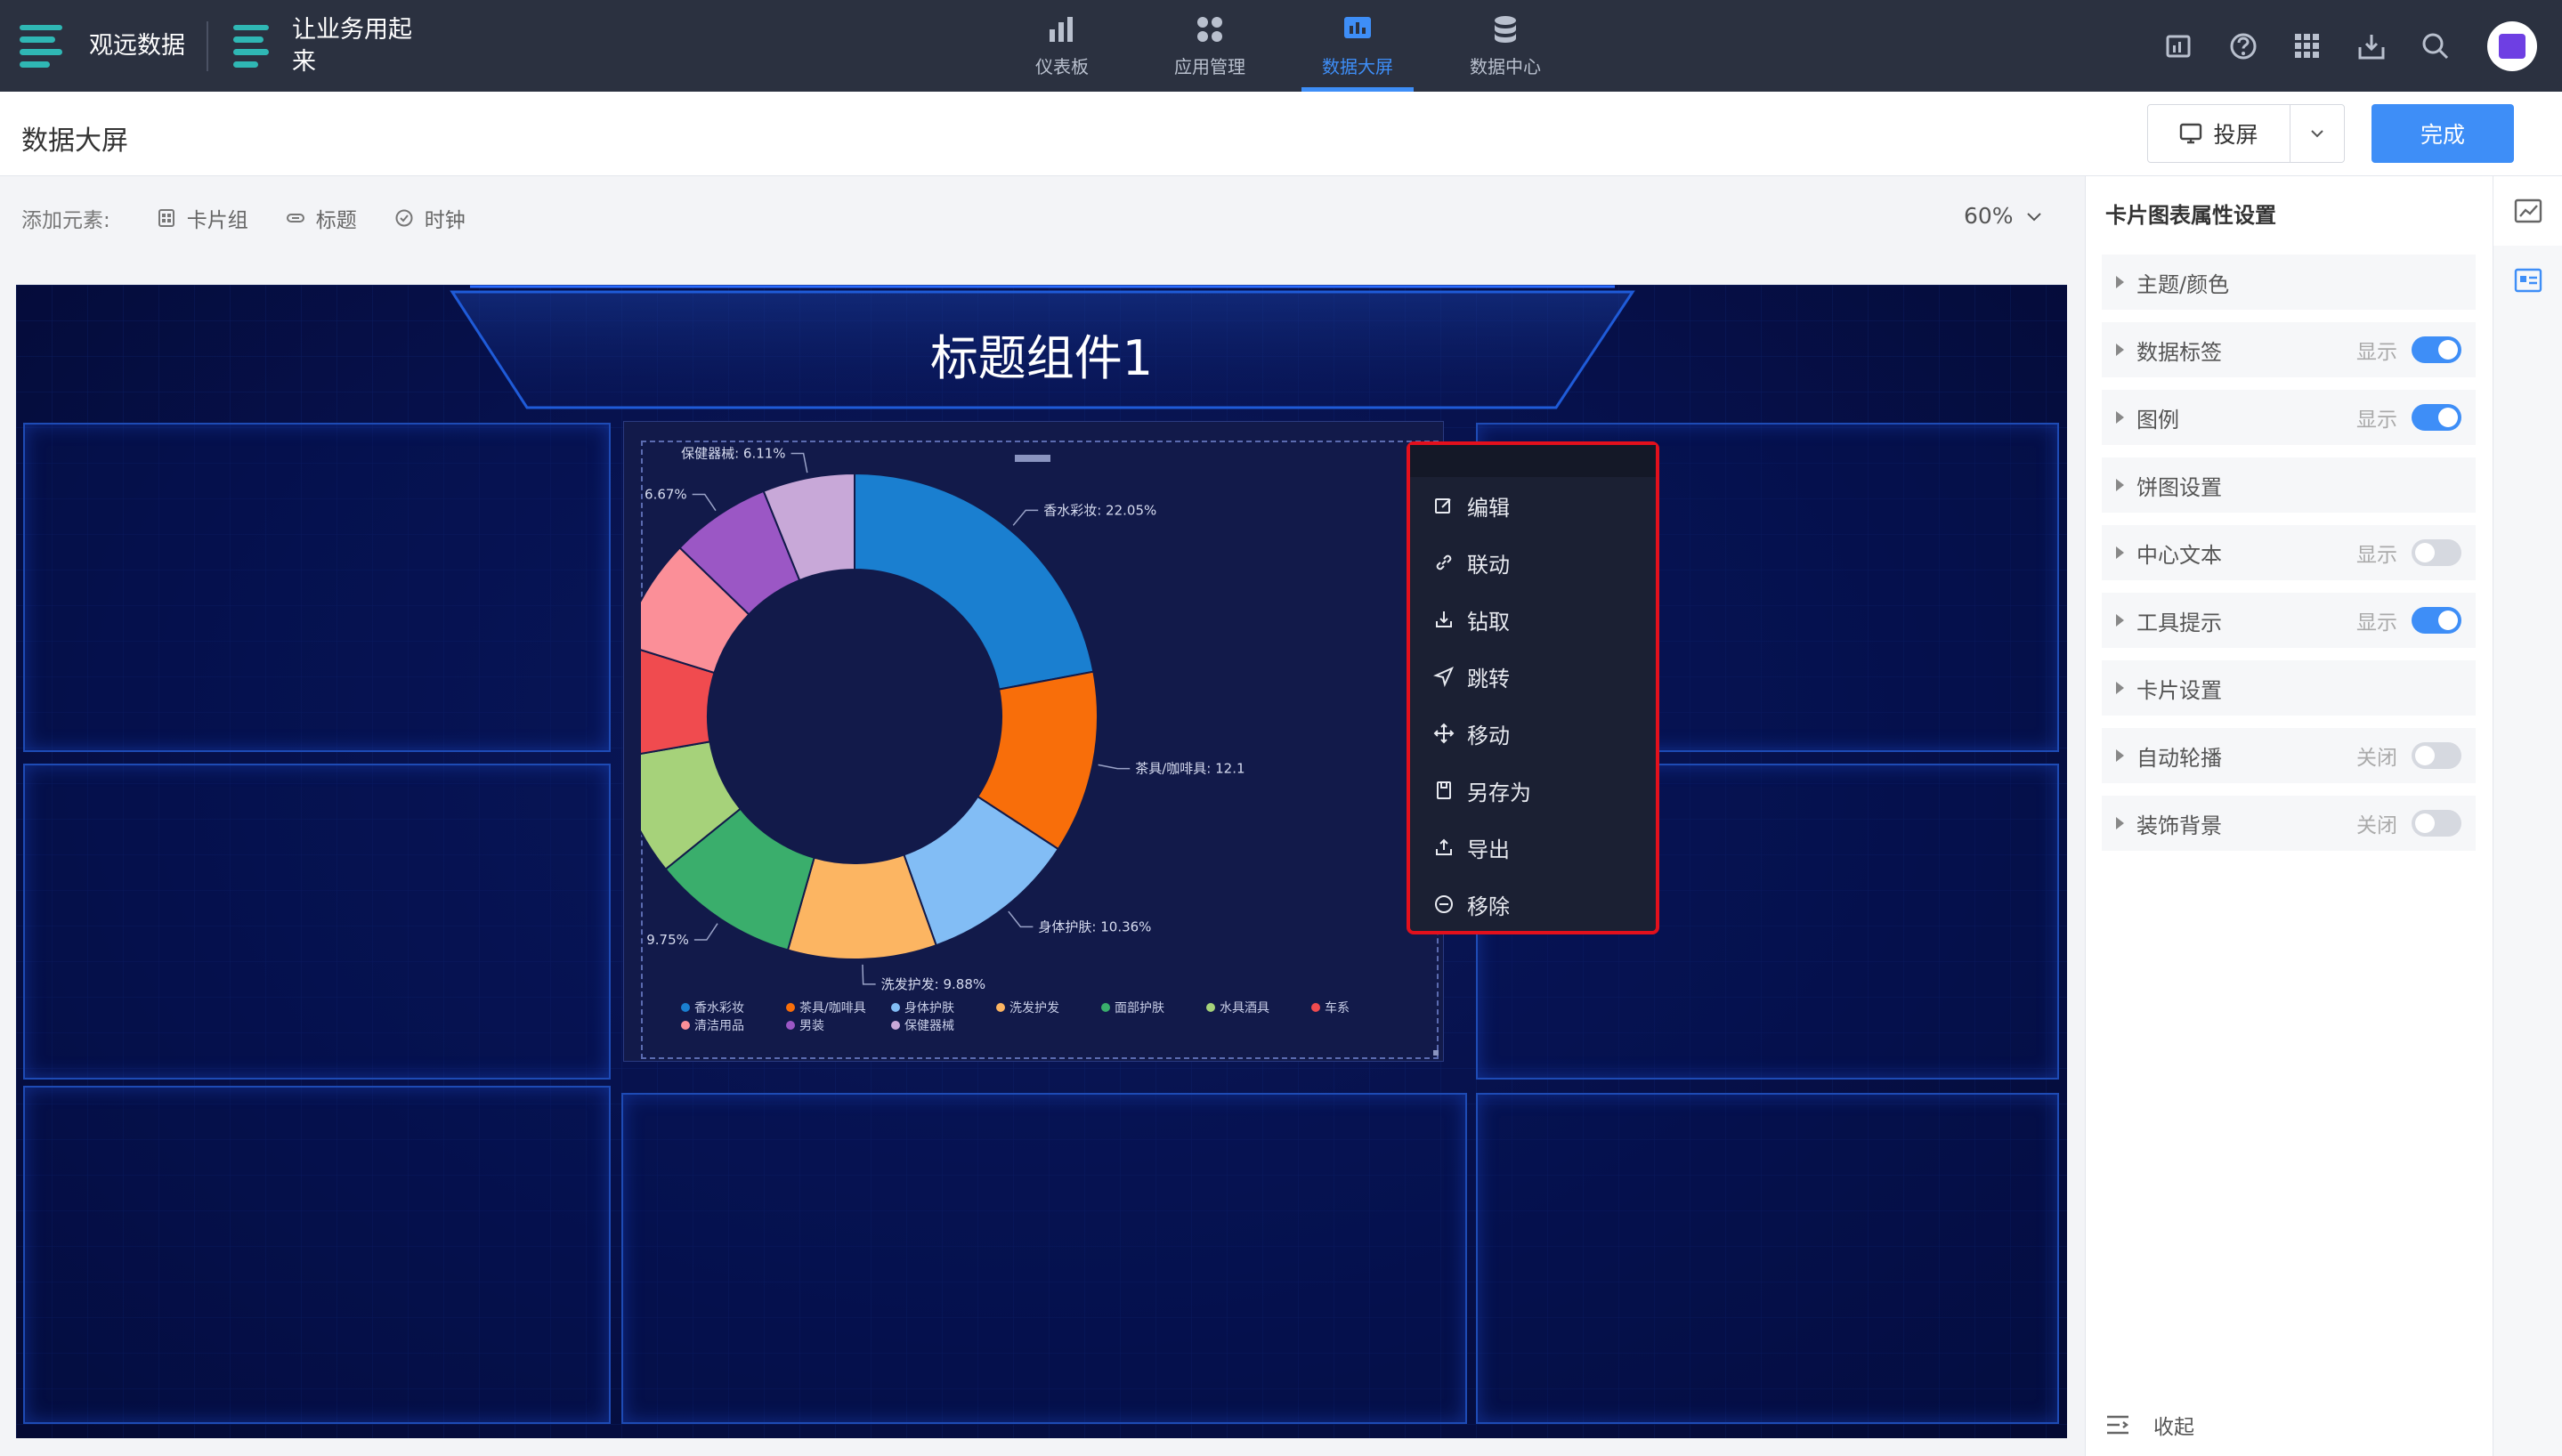  I want to click on card-group-icon, so click(166, 218).